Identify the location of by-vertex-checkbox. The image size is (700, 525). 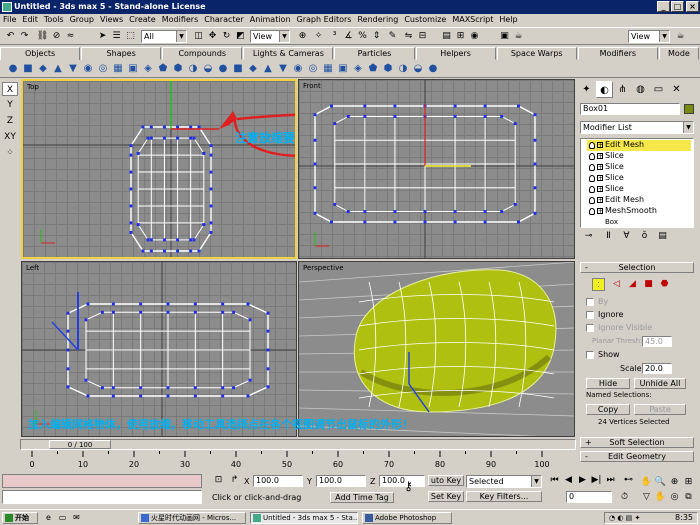
(590, 302).